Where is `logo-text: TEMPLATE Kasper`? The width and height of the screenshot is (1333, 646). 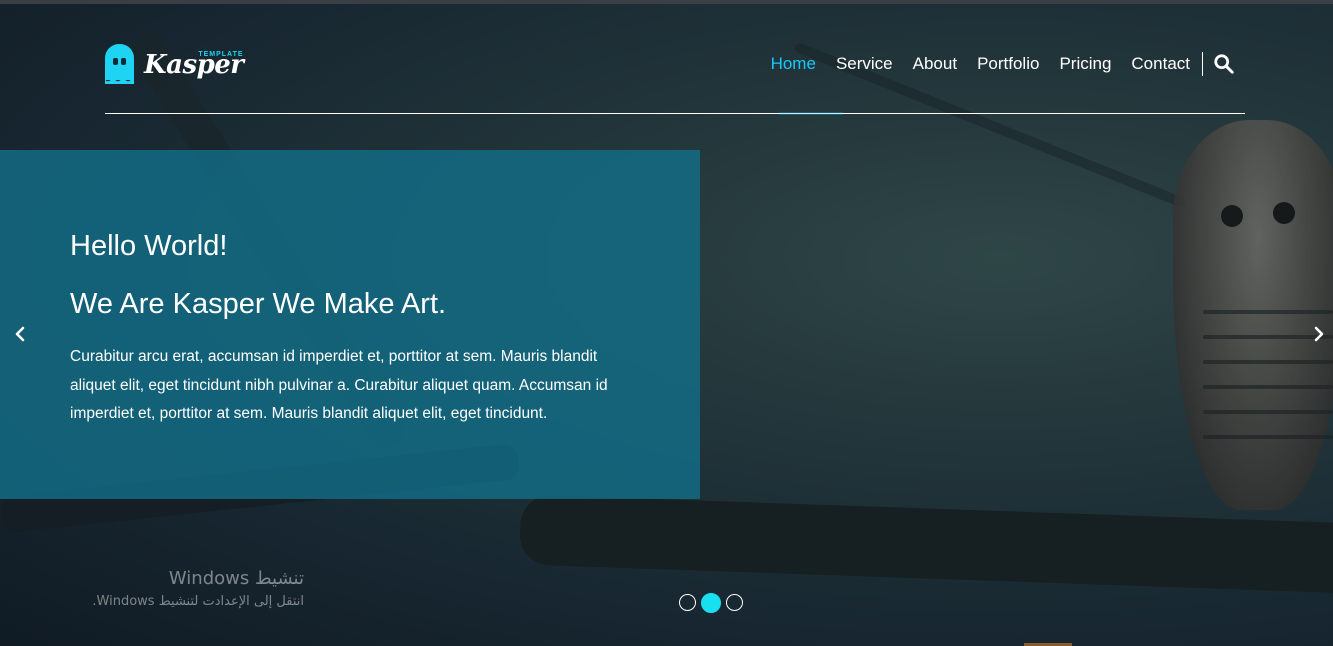 logo-text: TEMPLATE Kasper is located at coordinates (194, 65).